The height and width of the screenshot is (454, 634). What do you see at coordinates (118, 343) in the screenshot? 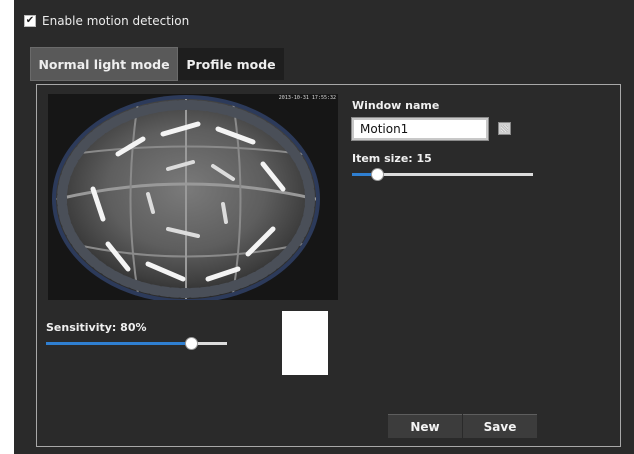
I see `sensitivity-slider-fill` at bounding box center [118, 343].